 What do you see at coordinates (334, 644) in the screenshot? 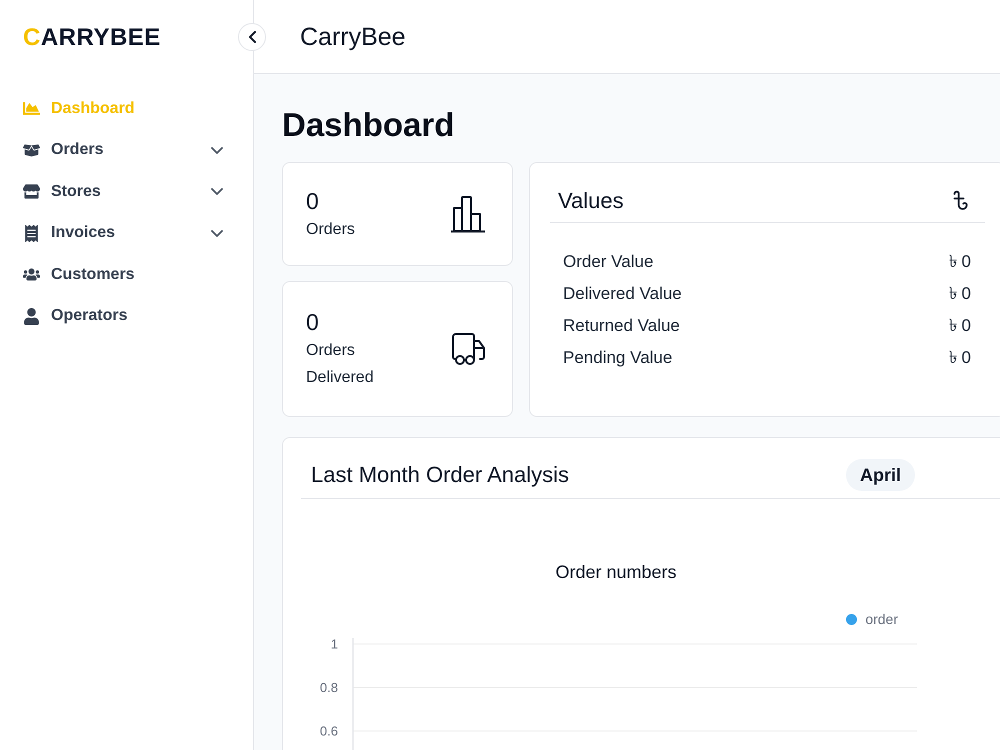
I see `y-tick-label: 1` at bounding box center [334, 644].